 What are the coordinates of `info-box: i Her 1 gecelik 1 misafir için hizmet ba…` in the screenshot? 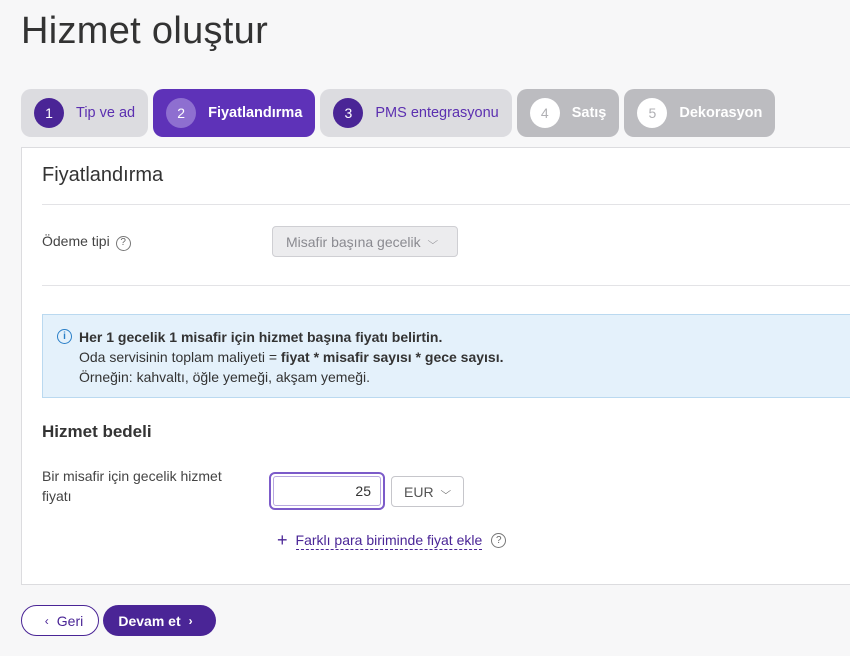 It's located at (446, 356).